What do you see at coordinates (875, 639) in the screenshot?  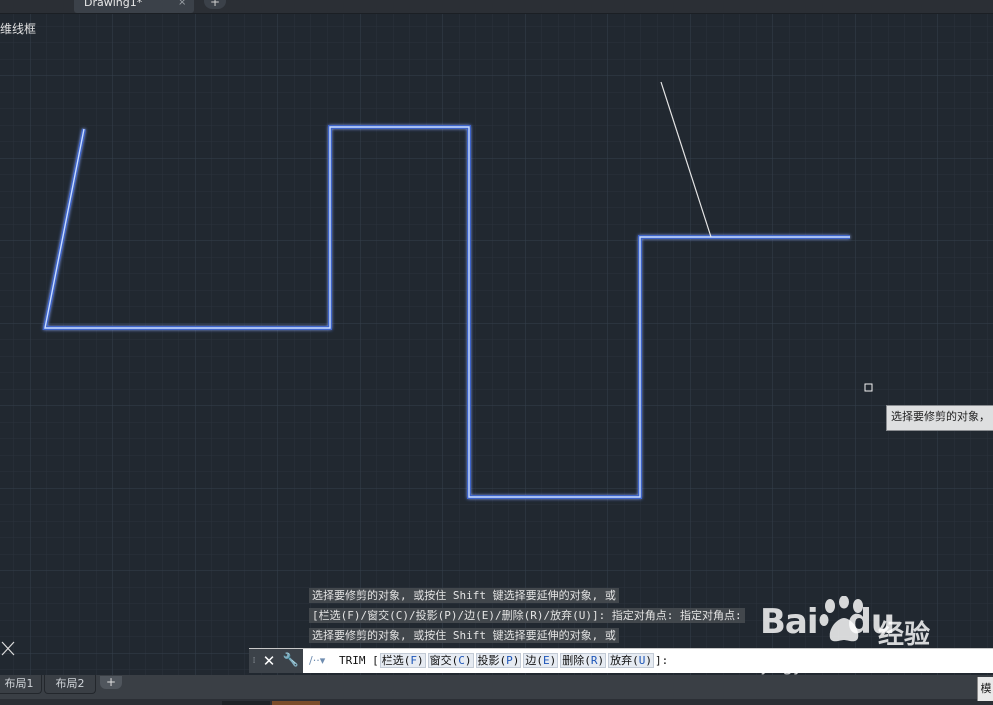 I see `baidu-jingyan-watermark: Bai du 经验 jingyan.baidu.com` at bounding box center [875, 639].